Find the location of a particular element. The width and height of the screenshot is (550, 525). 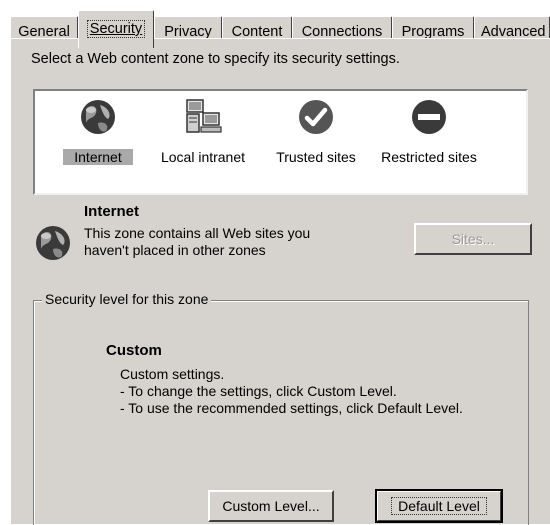

tab-security: Security is located at coordinates (116, 29).